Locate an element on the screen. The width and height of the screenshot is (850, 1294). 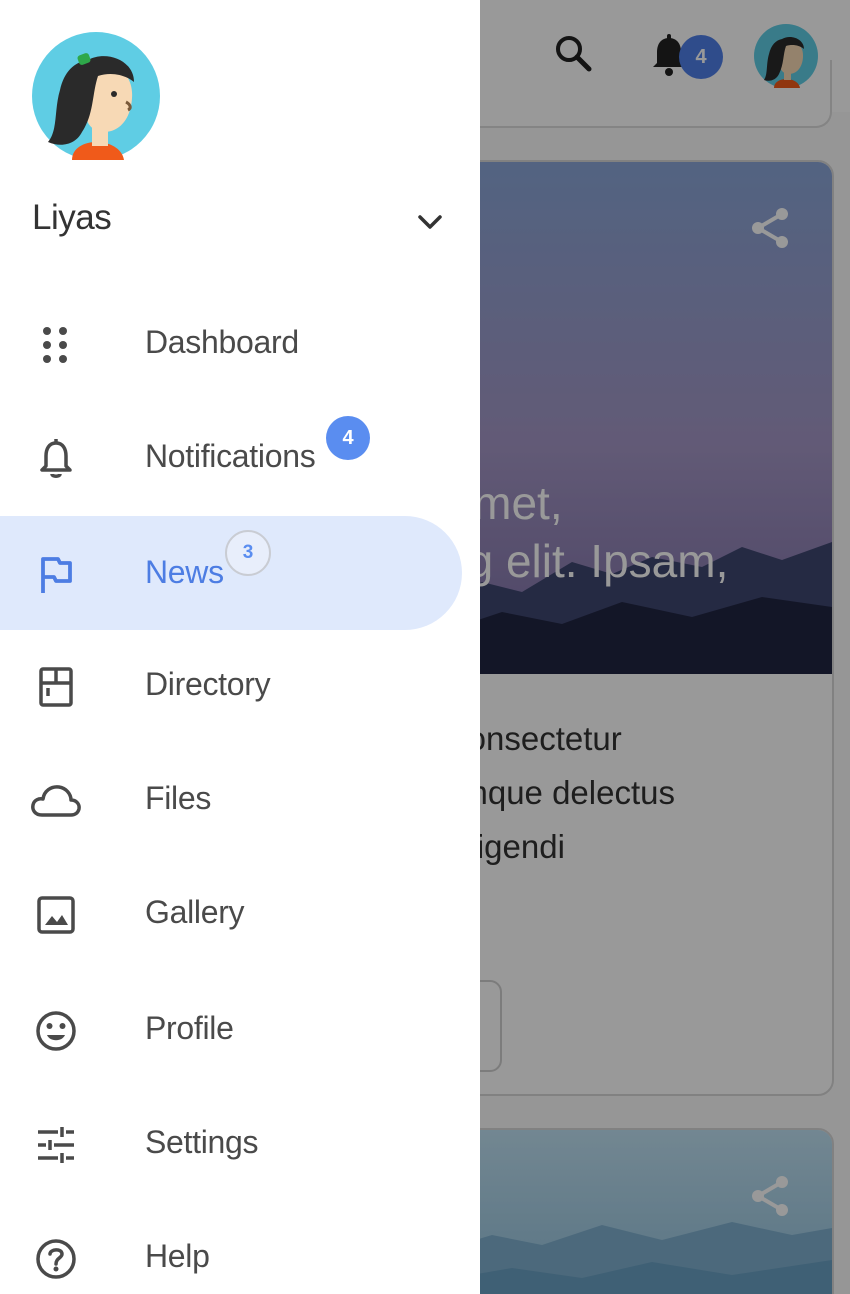
flag-icon is located at coordinates (56, 575).